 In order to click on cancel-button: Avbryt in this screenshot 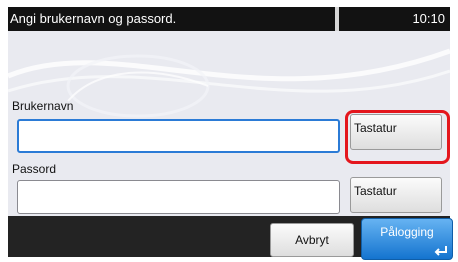, I will do `click(312, 240)`.